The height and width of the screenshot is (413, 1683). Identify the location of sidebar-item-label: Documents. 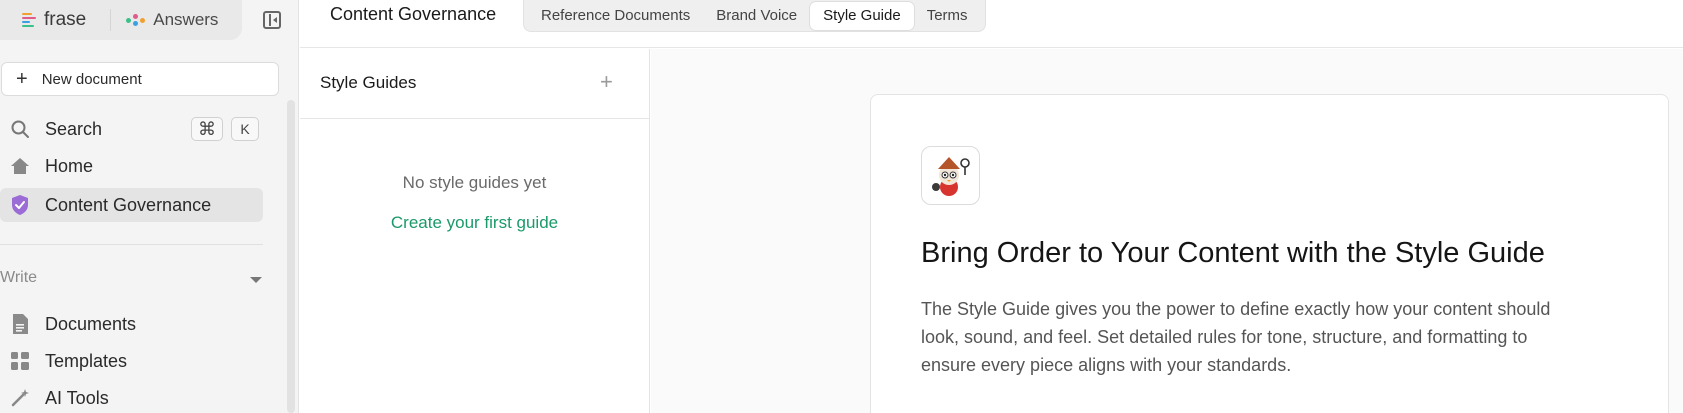
(91, 323).